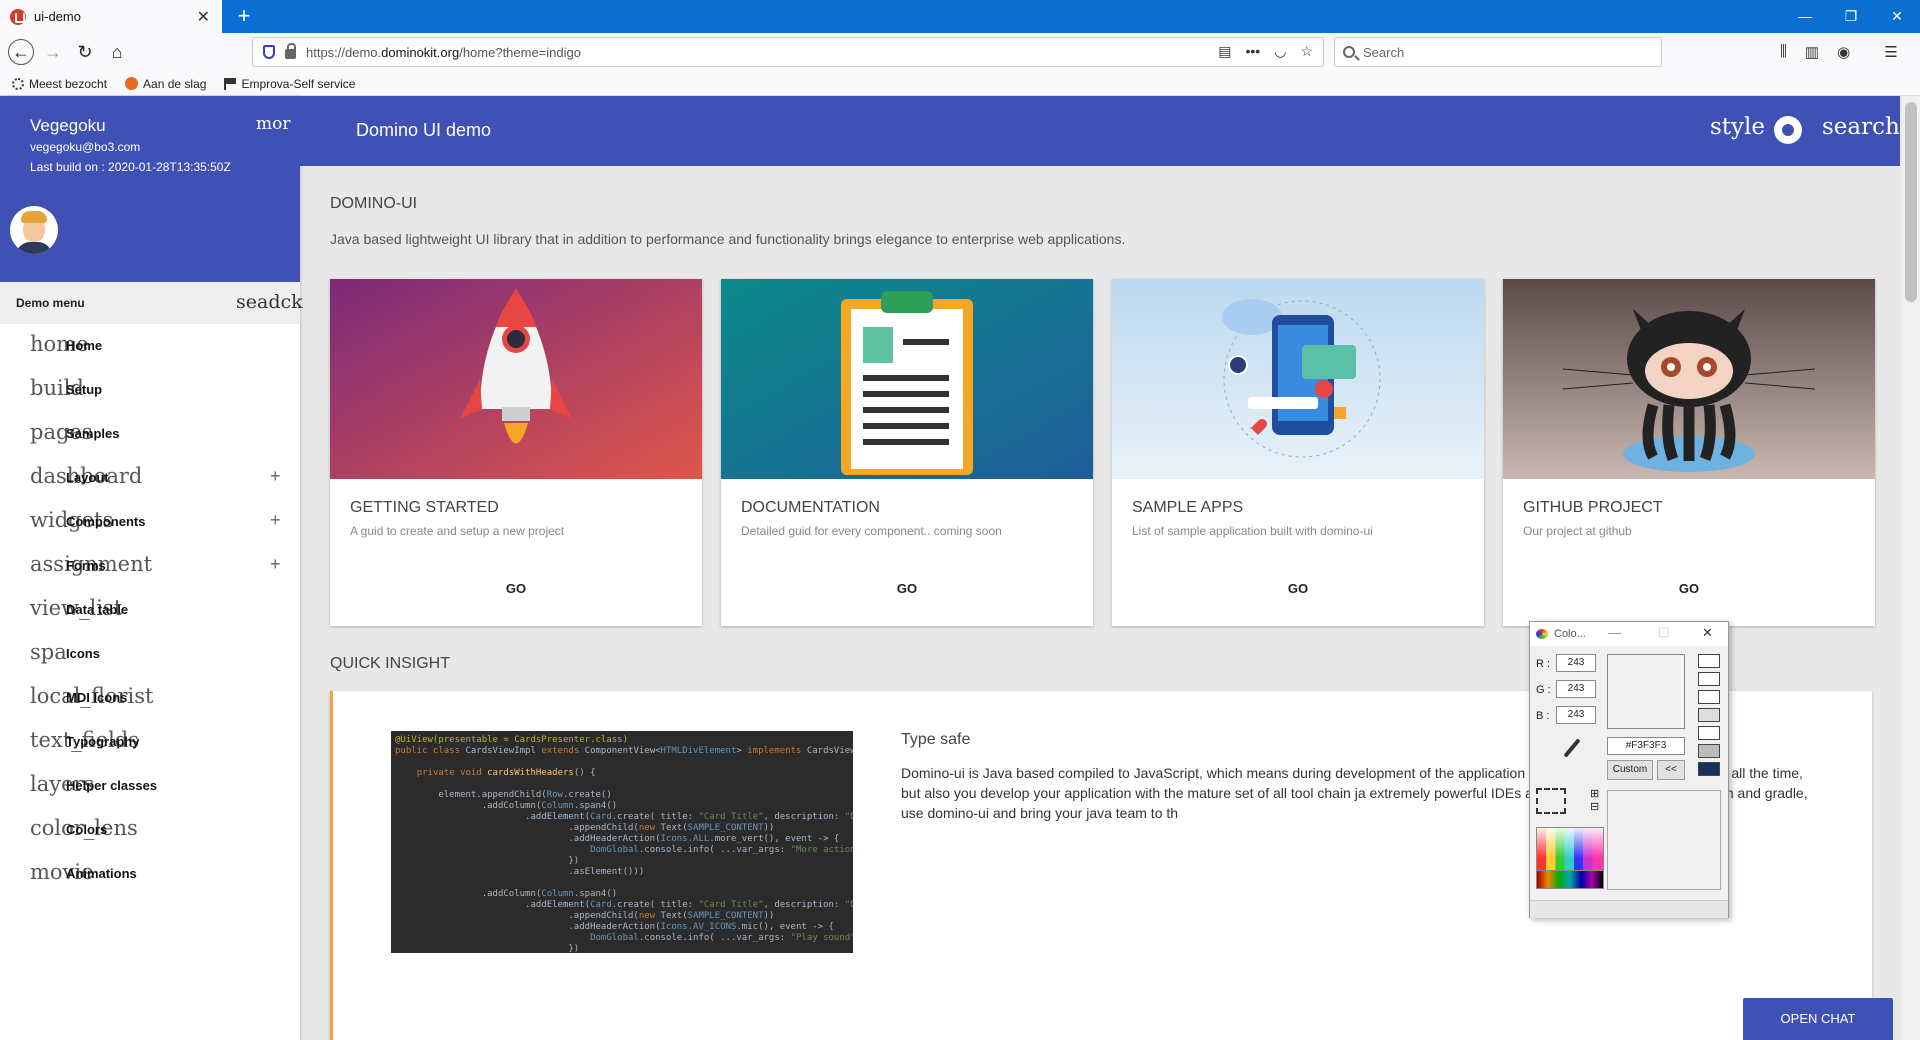  Describe the element at coordinates (520, 52) in the screenshot. I see `url-path: /home?theme=indigo` at that location.